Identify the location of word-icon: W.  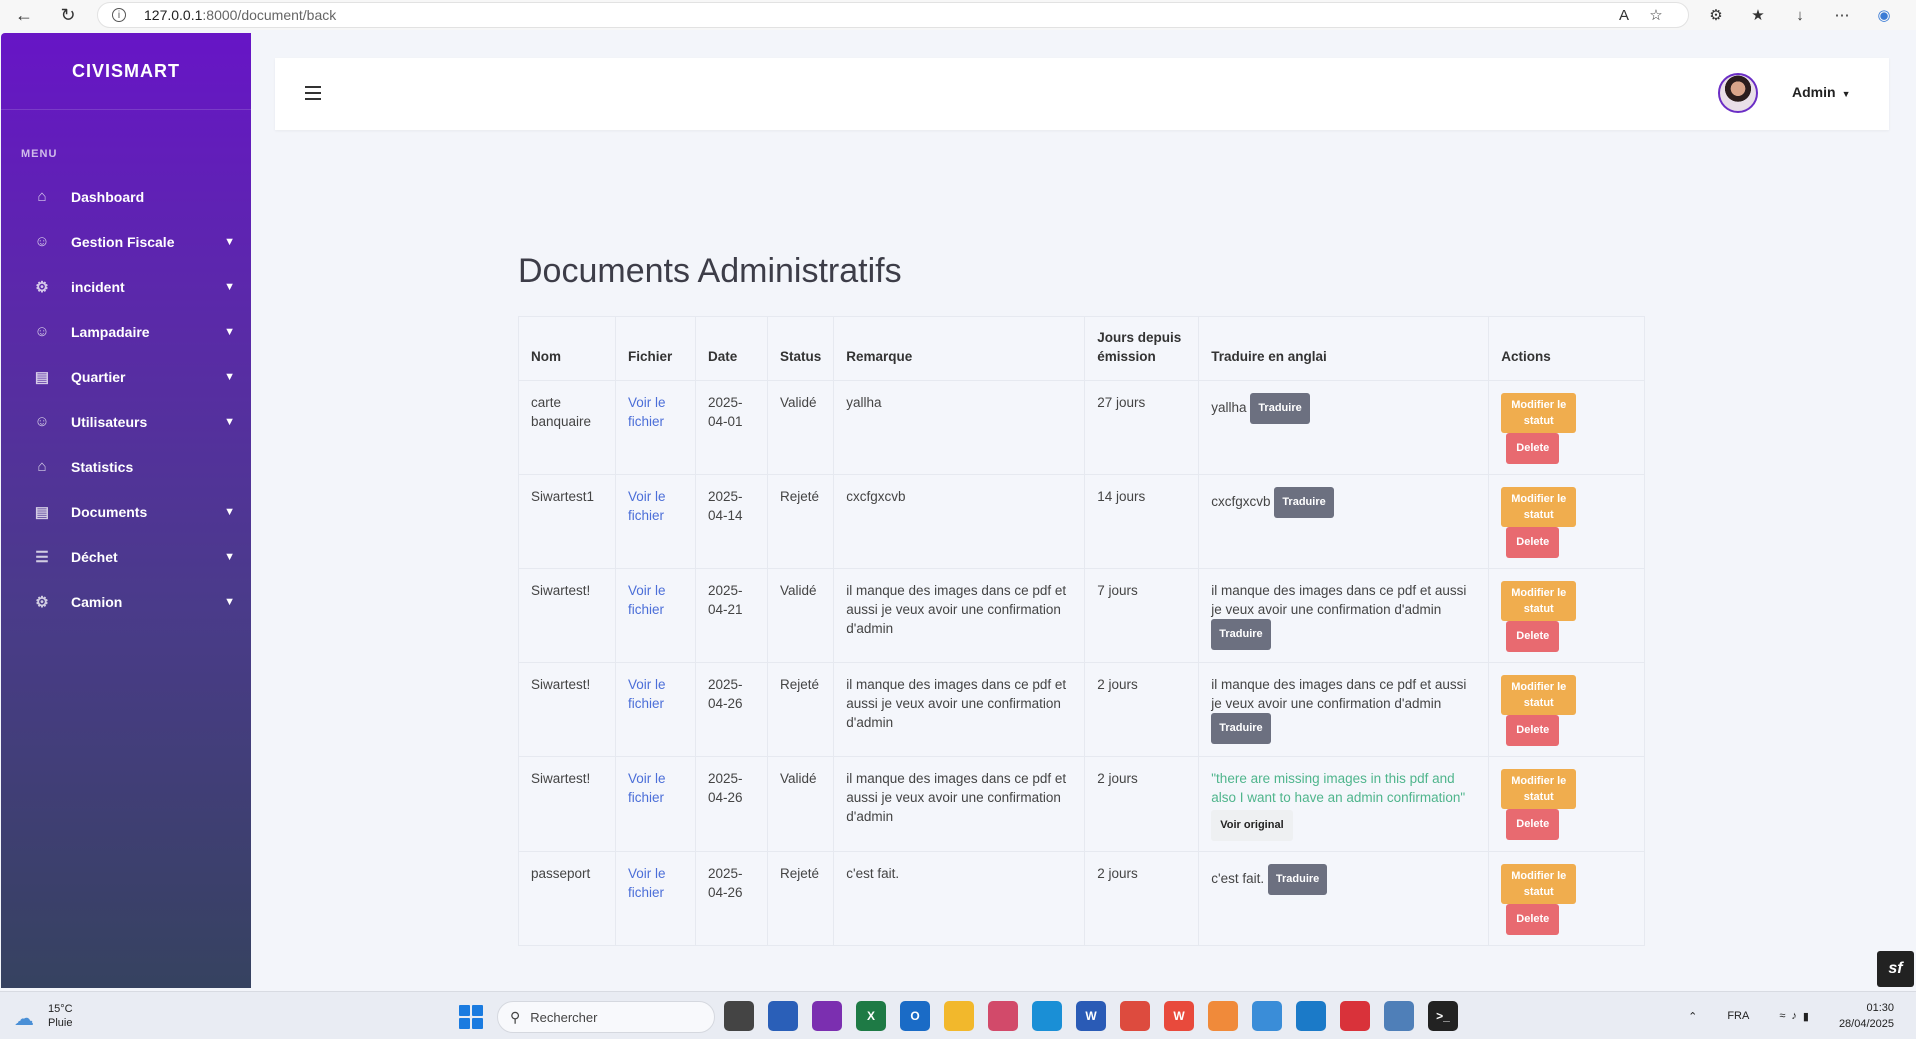
(1091, 1016).